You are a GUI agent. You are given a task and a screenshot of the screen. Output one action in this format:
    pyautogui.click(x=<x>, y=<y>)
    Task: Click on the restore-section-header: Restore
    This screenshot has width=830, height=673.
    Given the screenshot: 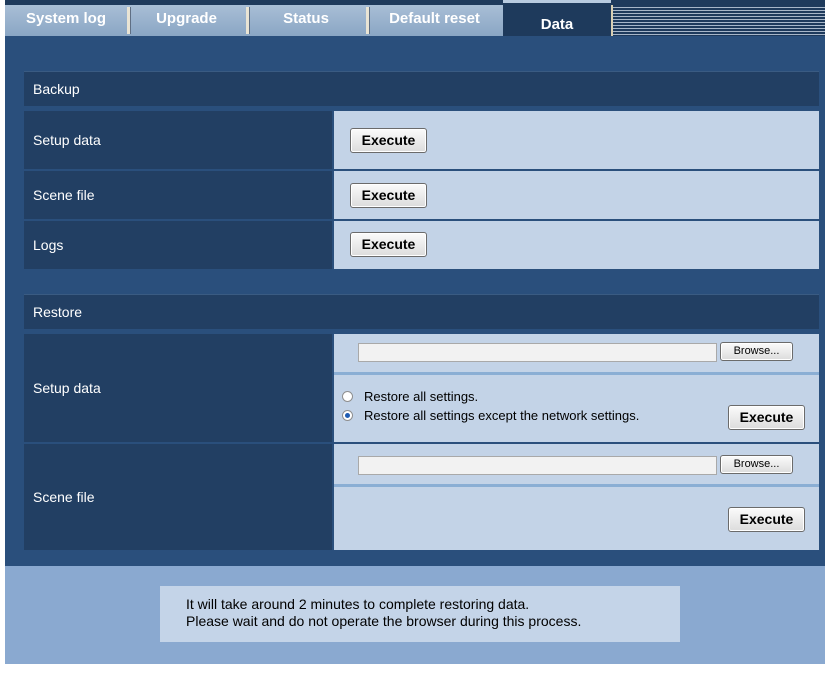 What is the action you would take?
    pyautogui.click(x=421, y=311)
    